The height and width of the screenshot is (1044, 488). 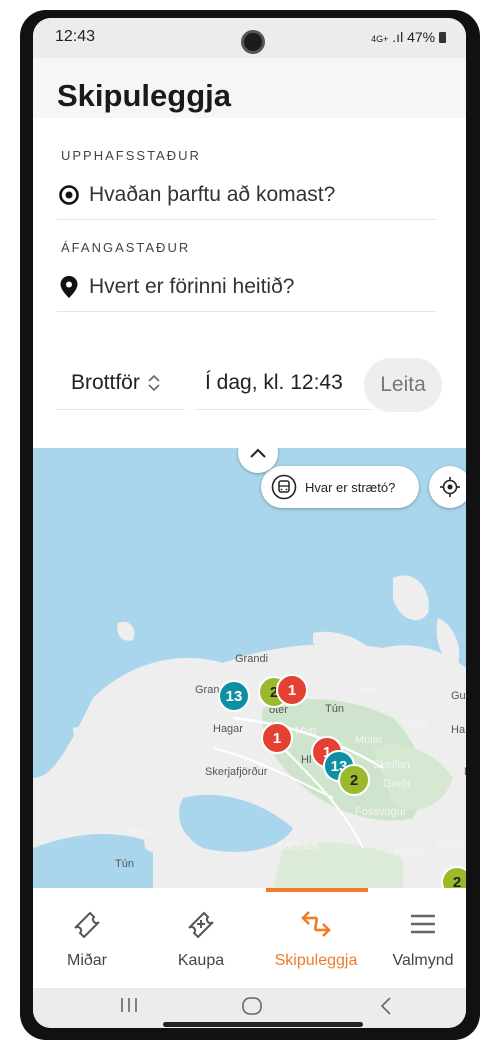 I want to click on tab-midar: Miðar, so click(x=87, y=938).